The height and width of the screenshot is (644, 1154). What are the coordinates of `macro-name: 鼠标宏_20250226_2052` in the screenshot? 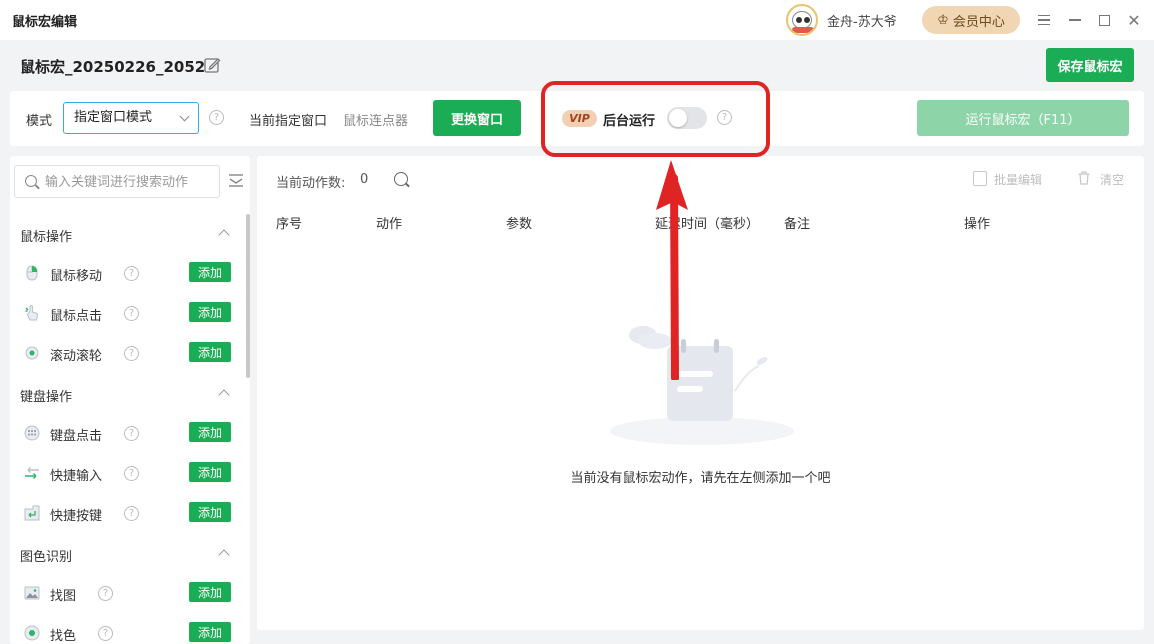 It's located at (113, 67).